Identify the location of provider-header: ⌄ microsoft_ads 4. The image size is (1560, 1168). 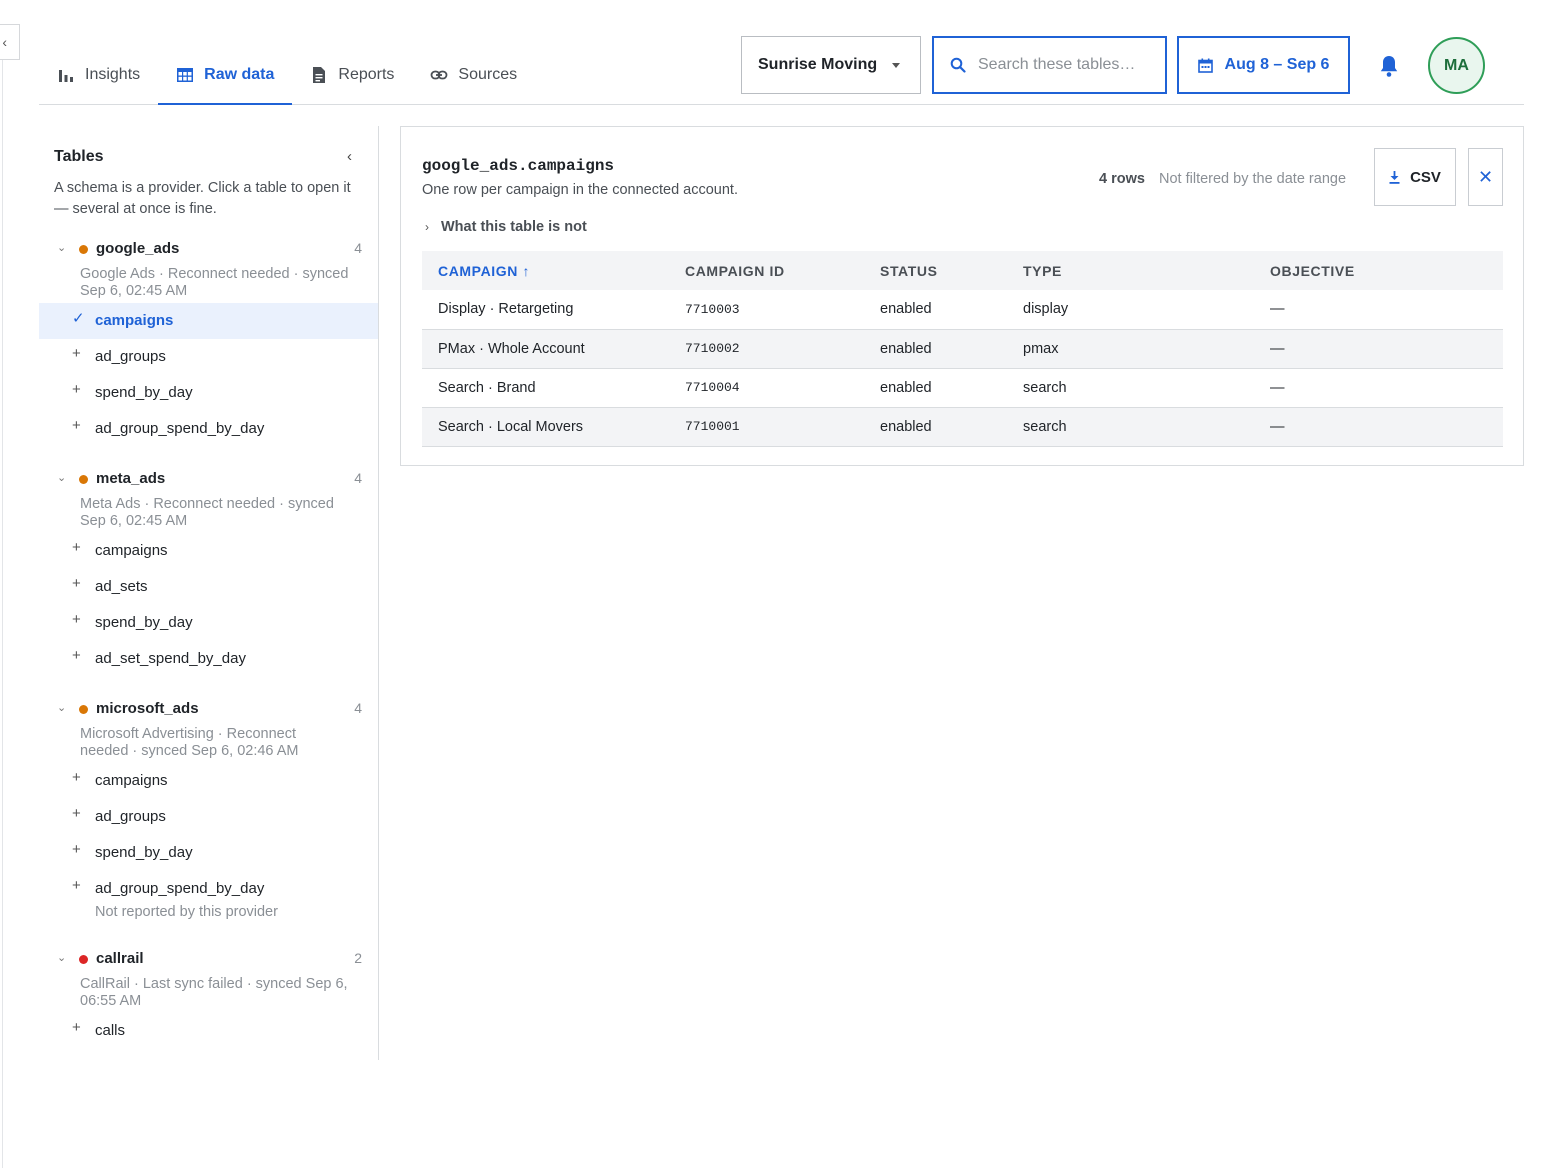
(208, 709).